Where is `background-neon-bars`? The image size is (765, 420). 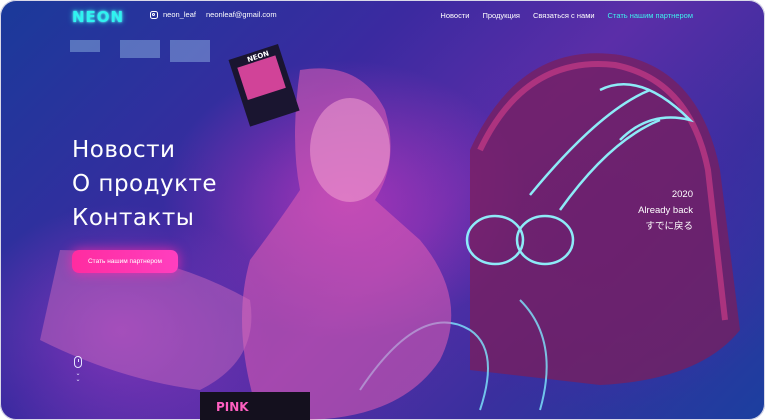 background-neon-bars is located at coordinates (140, 51).